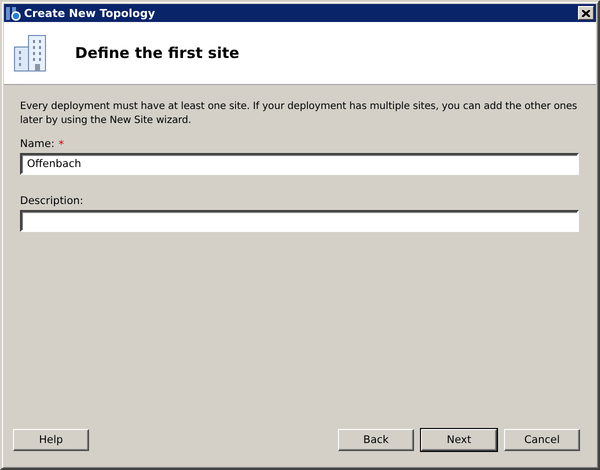  I want to click on field-label: Description:, so click(52, 201).